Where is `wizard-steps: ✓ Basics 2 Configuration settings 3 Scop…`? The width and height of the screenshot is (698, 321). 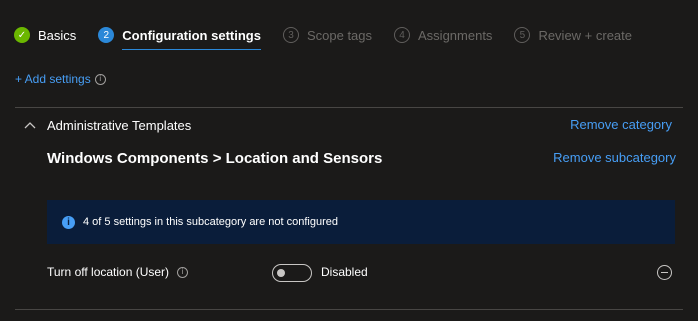 wizard-steps: ✓ Basics 2 Configuration settings 3 Scop… is located at coordinates (334, 36).